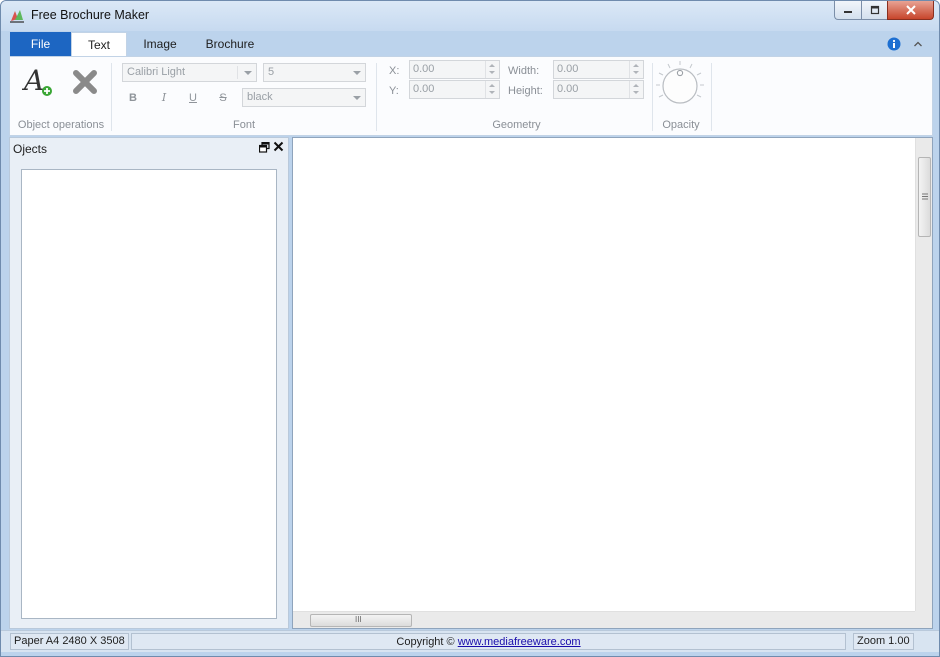 The image size is (940, 657). Describe the element at coordinates (524, 71) in the screenshot. I see `width-label: Width:` at that location.